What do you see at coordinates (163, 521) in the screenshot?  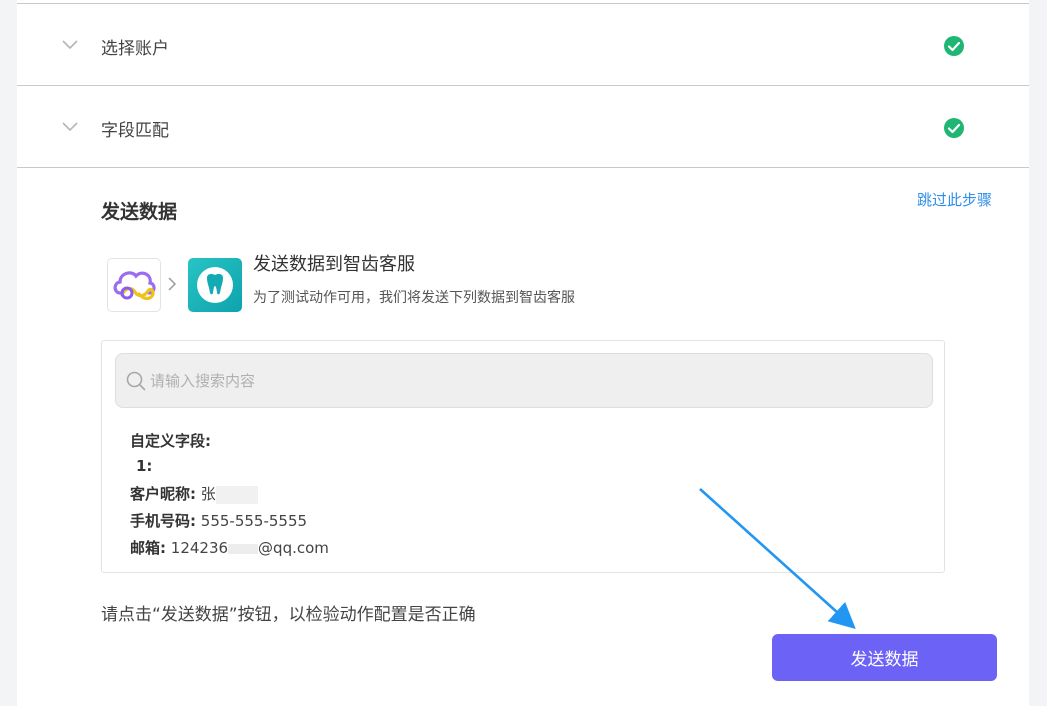 I see `phone-label: 手机号码:` at bounding box center [163, 521].